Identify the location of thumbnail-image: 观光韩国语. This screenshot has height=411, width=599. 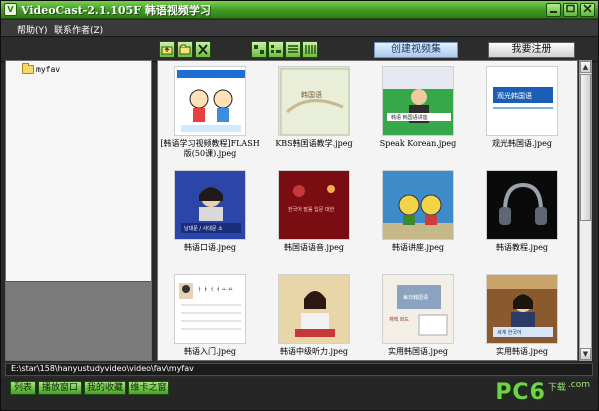
(522, 101).